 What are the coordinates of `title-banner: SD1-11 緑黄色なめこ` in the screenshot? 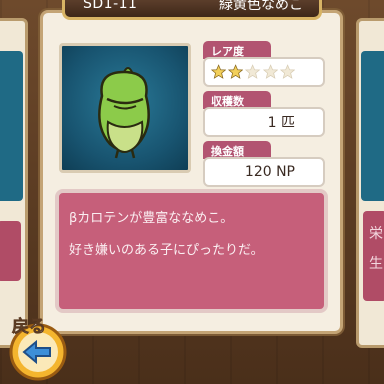 It's located at (192, 10).